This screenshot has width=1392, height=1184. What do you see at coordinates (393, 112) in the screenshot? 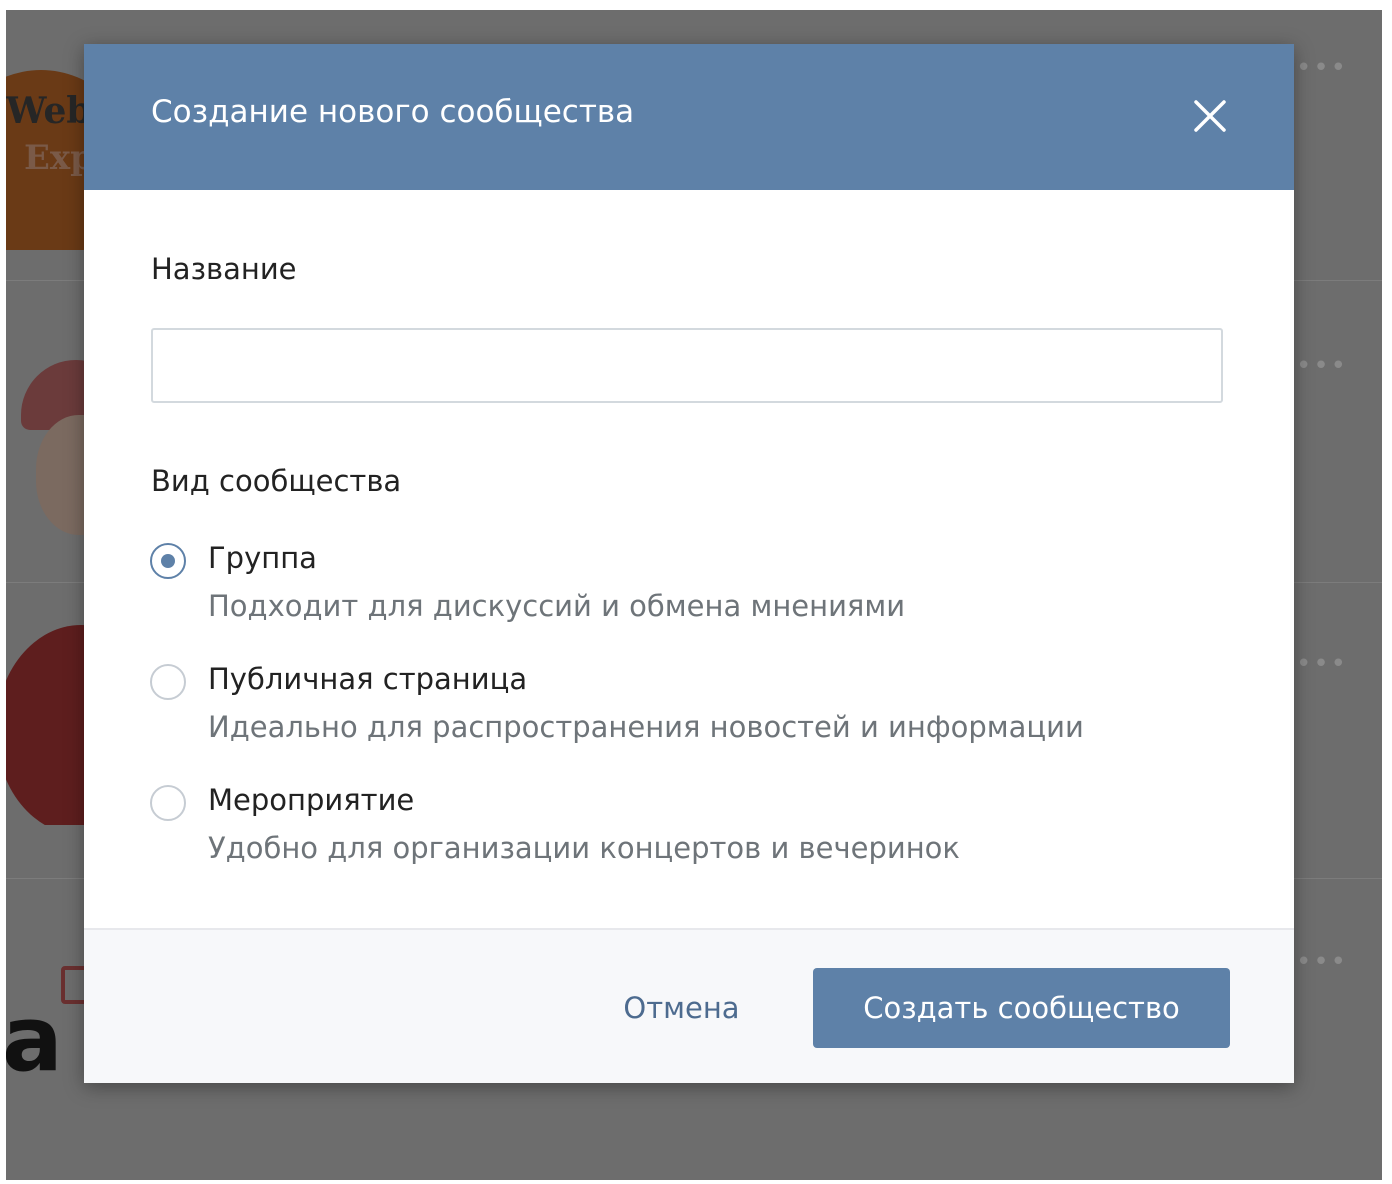
I see `dialog-title: Создание нового сообщества` at bounding box center [393, 112].